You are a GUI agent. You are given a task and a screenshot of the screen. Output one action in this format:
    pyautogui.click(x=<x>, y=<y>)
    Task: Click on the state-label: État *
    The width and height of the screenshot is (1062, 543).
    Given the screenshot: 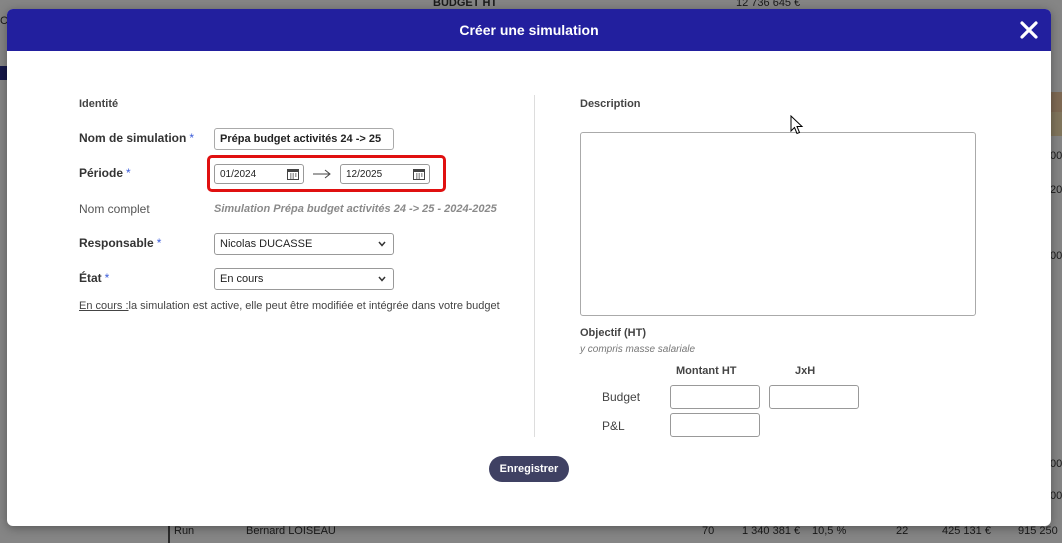 What is the action you would take?
    pyautogui.click(x=94, y=278)
    